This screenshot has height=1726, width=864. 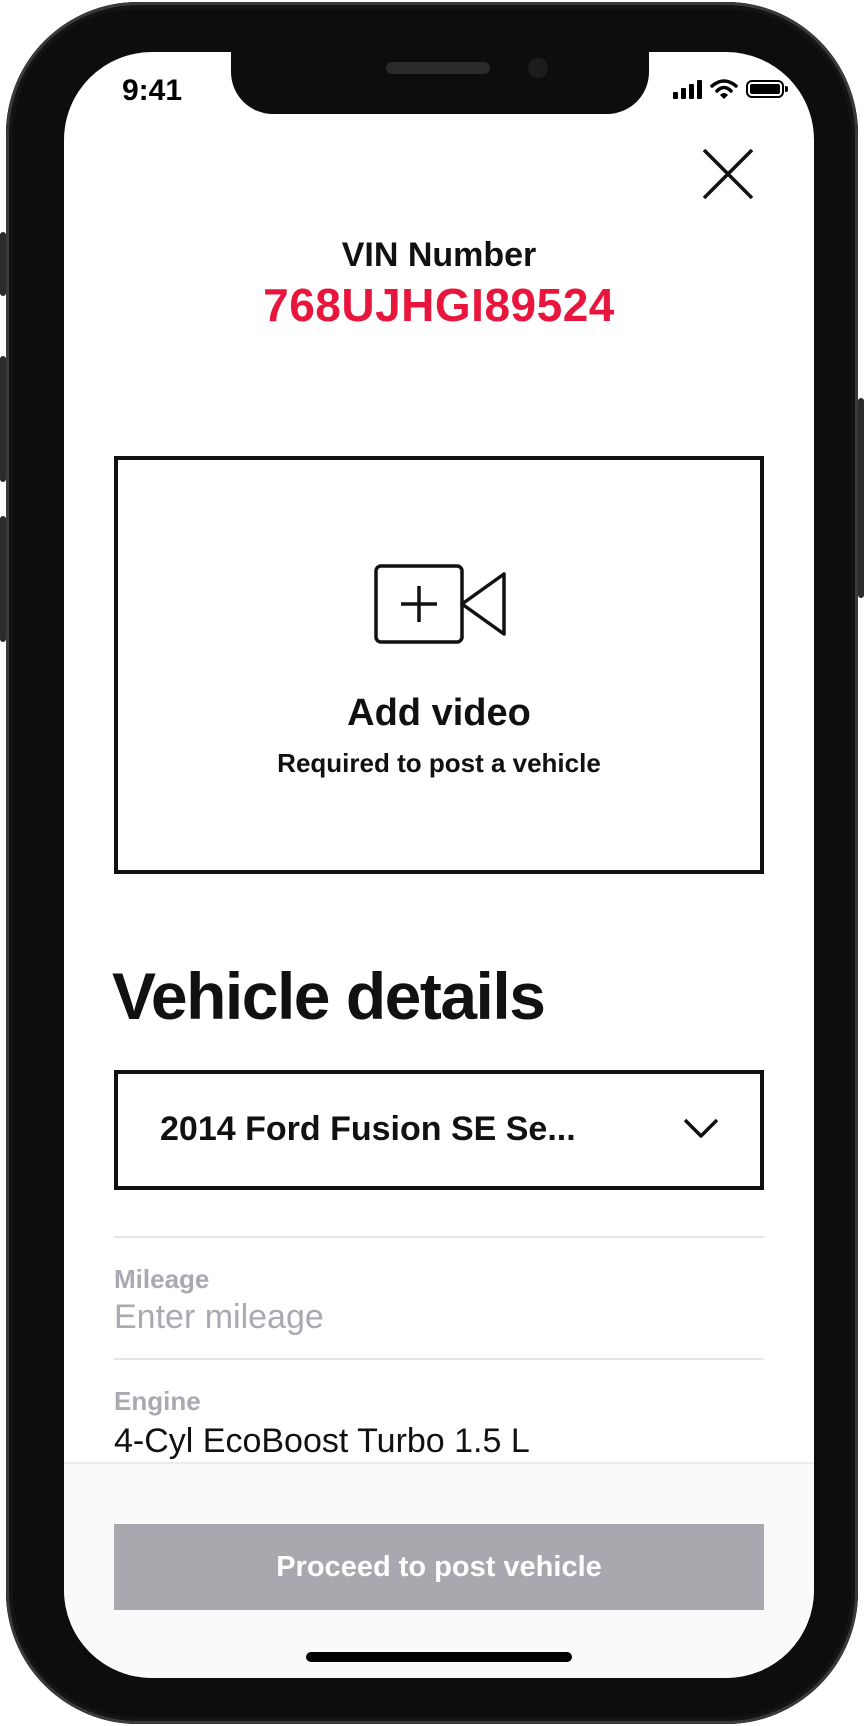 I want to click on speaker-grille, so click(x=438, y=68).